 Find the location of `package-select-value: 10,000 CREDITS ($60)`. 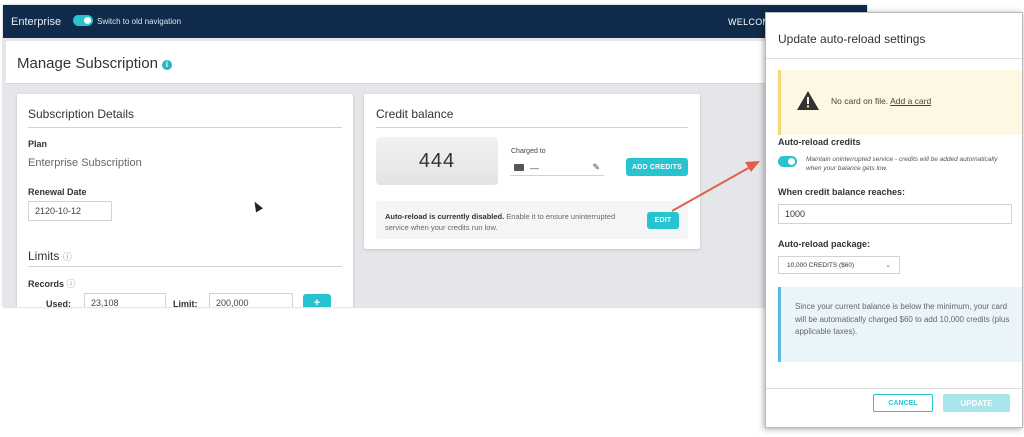

package-select-value: 10,000 CREDITS ($60) is located at coordinates (821, 265).